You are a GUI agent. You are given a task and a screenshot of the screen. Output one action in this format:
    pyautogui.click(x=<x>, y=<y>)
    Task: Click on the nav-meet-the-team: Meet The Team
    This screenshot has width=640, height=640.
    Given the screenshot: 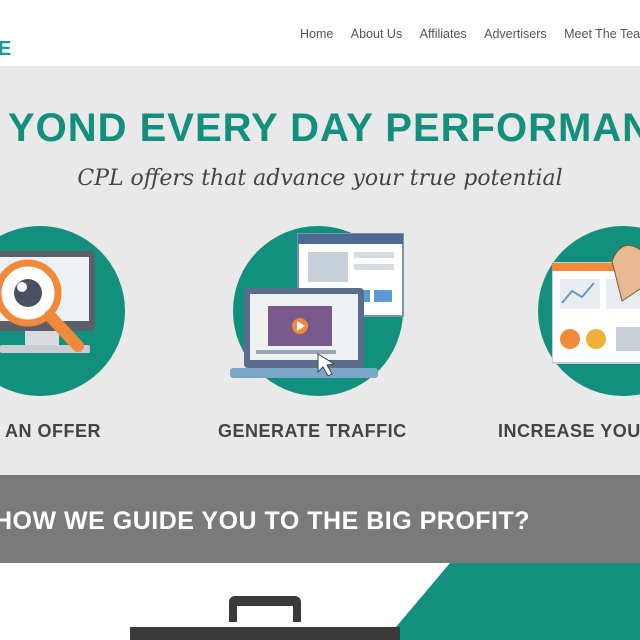 What is the action you would take?
    pyautogui.click(x=602, y=34)
    